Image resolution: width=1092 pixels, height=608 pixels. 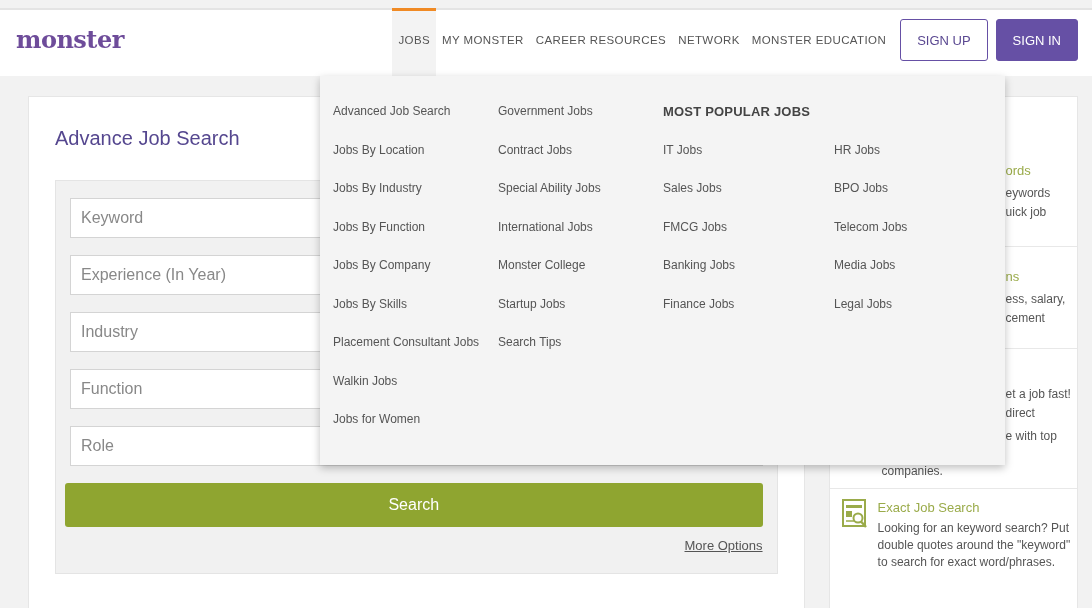 What do you see at coordinates (70, 39) in the screenshot?
I see `logo: monster` at bounding box center [70, 39].